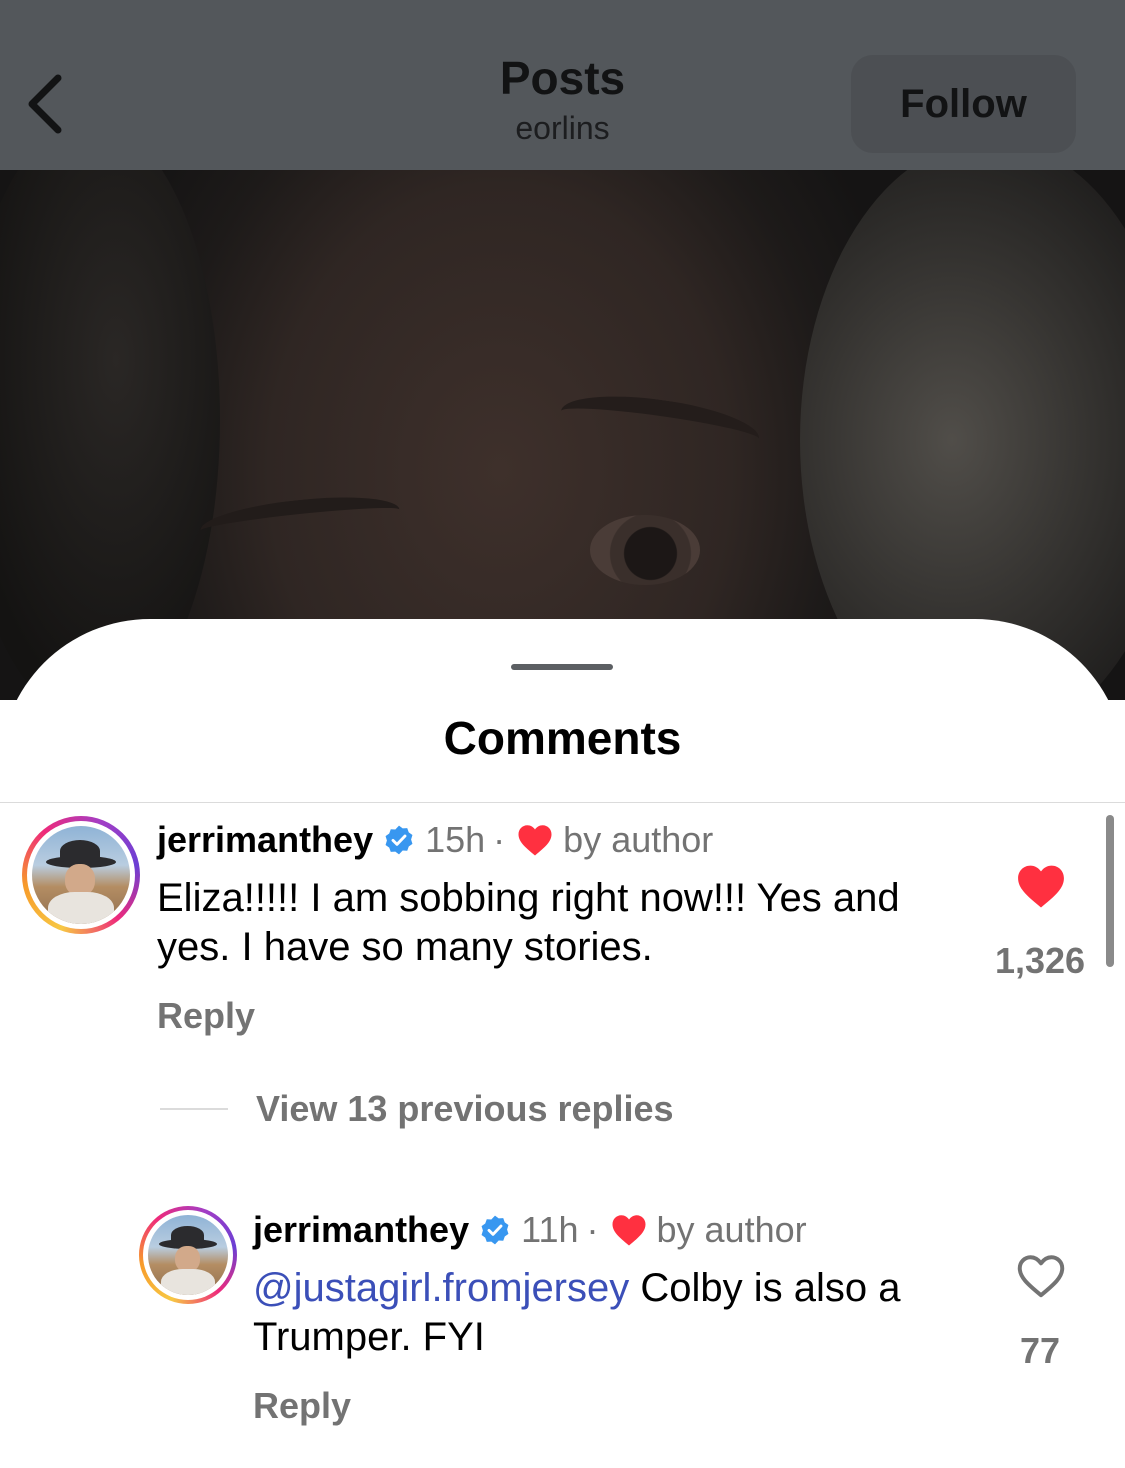 Image resolution: width=1125 pixels, height=1468 pixels. I want to click on post-image-brow-left, so click(300, 520).